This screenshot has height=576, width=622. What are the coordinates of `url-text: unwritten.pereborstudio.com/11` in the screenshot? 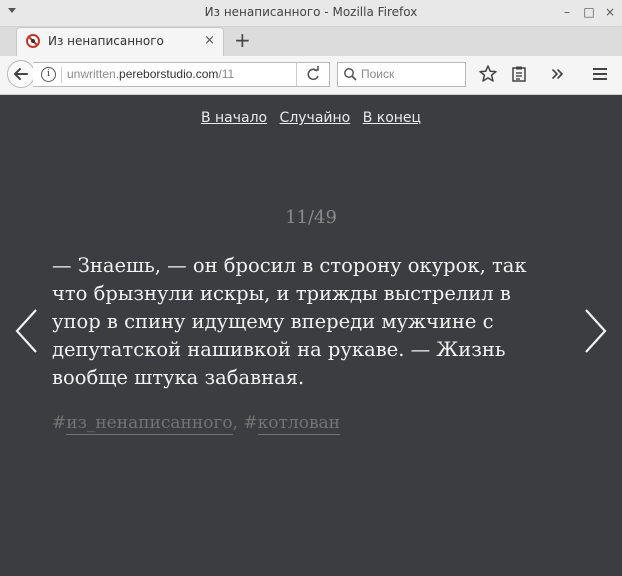 It's located at (150, 74).